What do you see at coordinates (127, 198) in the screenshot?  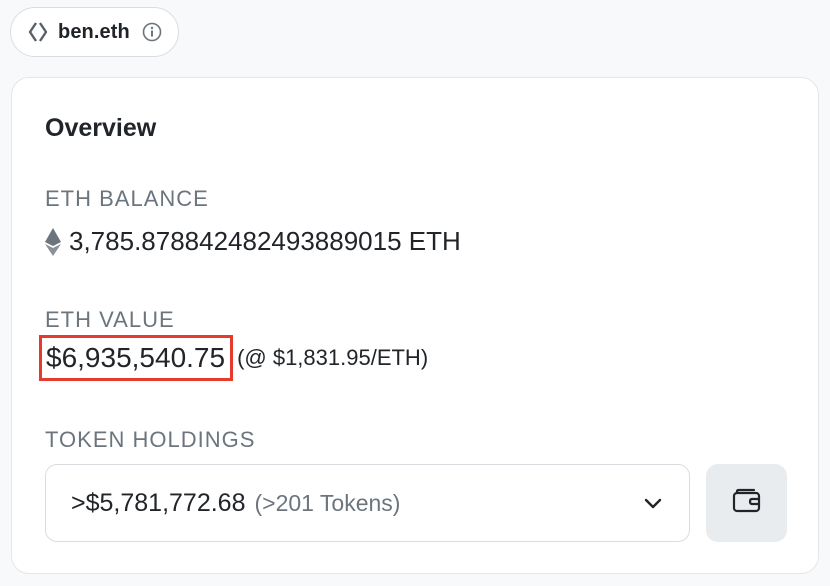 I see `eth-balance-label: ETH BALANCE` at bounding box center [127, 198].